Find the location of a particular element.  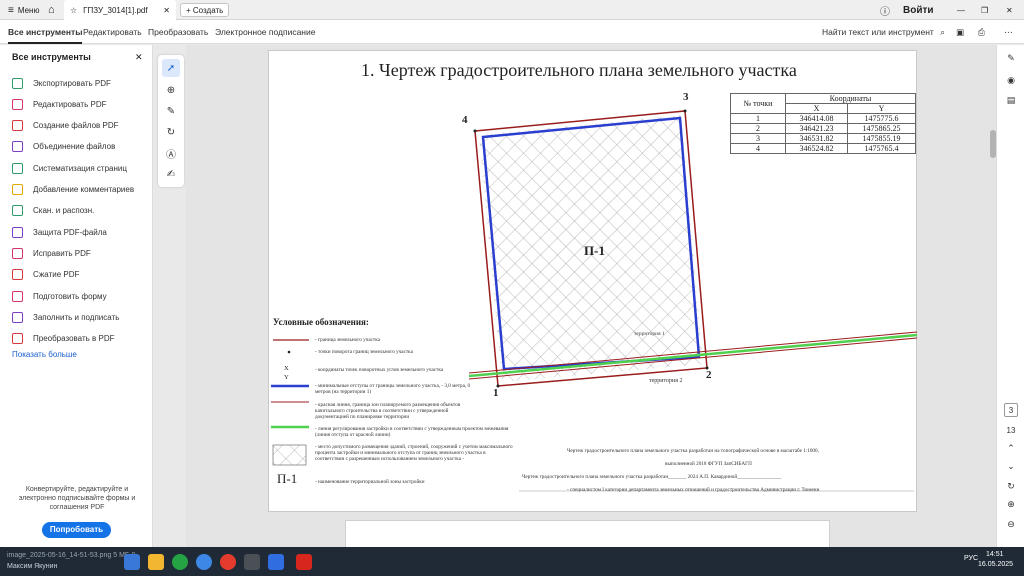

sidebar-close-icon: ✕ is located at coordinates (139, 57).